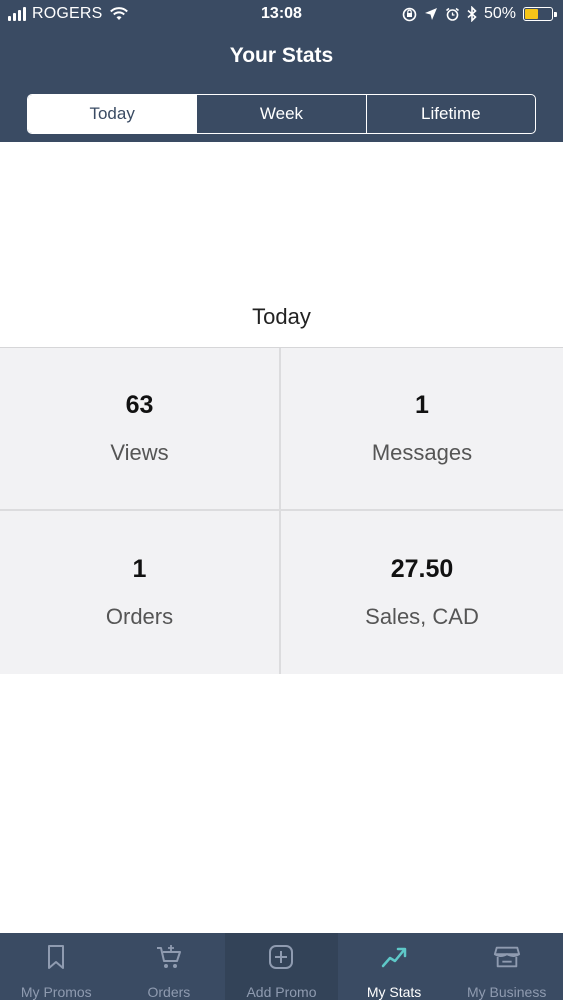 The image size is (563, 1000). Describe the element at coordinates (113, 114) in the screenshot. I see `segment-today: Today` at that location.